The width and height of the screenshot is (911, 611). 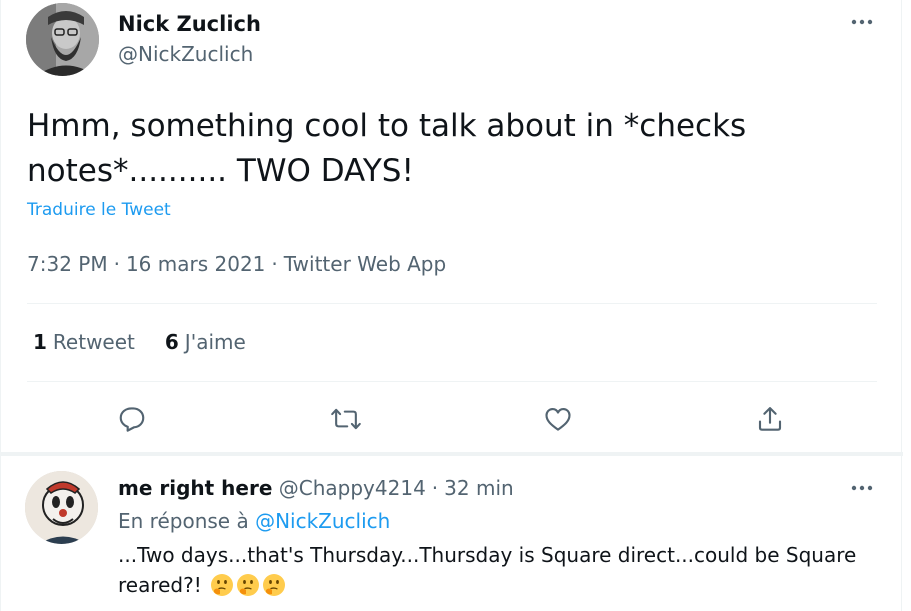 I want to click on replying-to: En réponse à @NickZuclich, so click(x=254, y=521).